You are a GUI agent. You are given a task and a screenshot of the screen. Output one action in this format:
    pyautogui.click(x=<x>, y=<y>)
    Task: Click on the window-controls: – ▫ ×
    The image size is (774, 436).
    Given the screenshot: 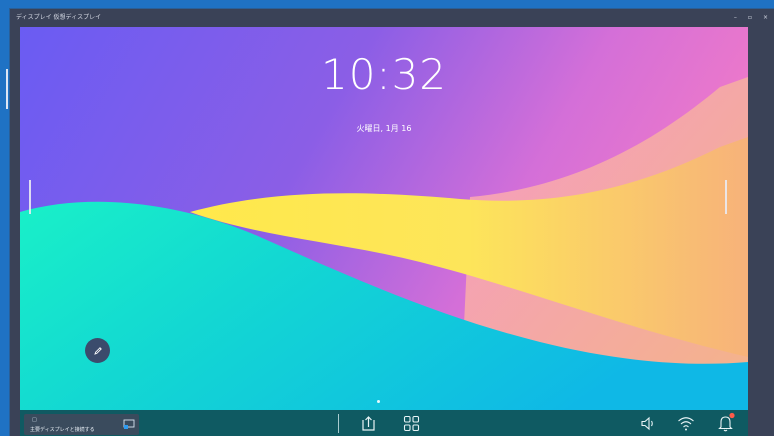 What is the action you would take?
    pyautogui.click(x=751, y=17)
    